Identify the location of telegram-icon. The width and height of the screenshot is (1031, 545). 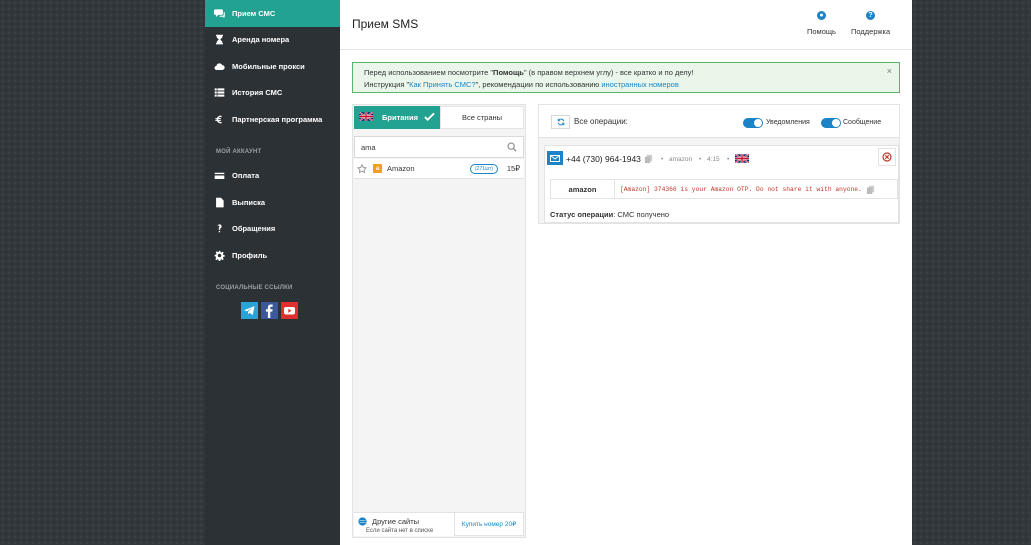
(249, 310).